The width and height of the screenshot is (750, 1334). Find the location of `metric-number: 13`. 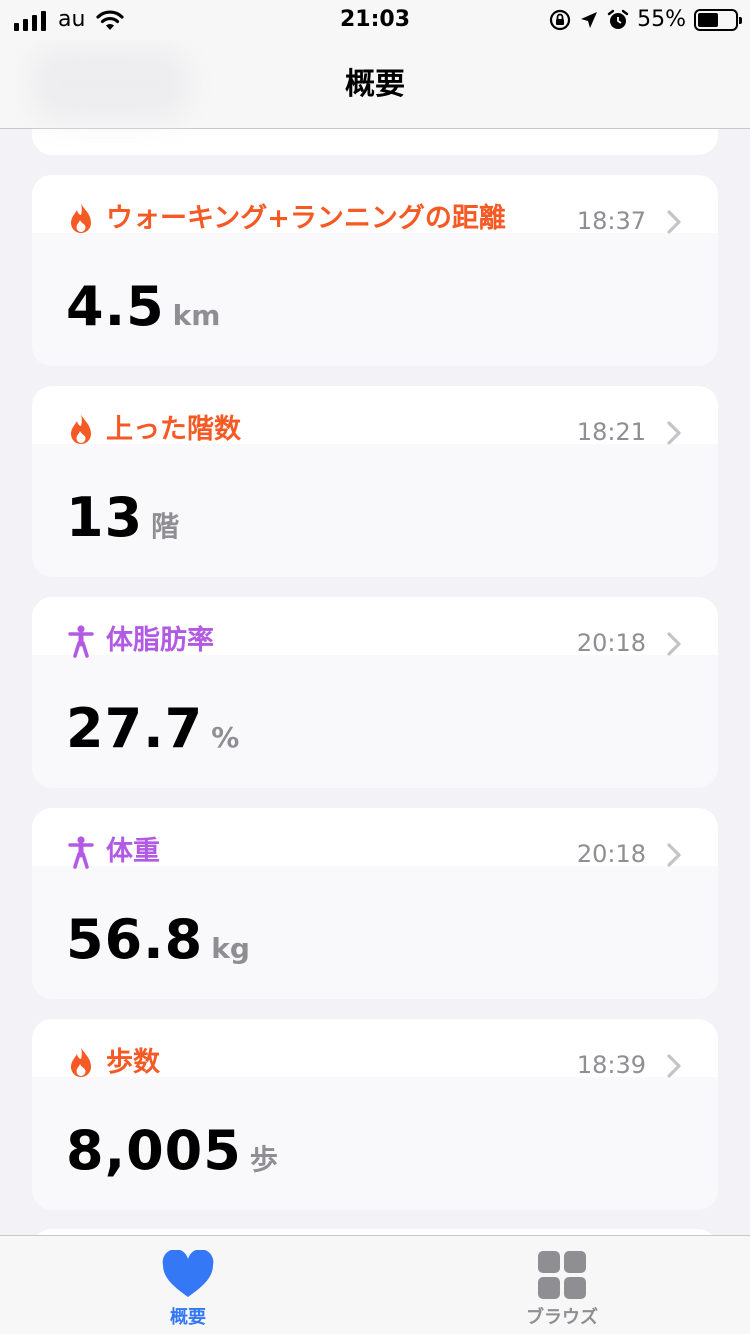

metric-number: 13 is located at coordinates (105, 517).